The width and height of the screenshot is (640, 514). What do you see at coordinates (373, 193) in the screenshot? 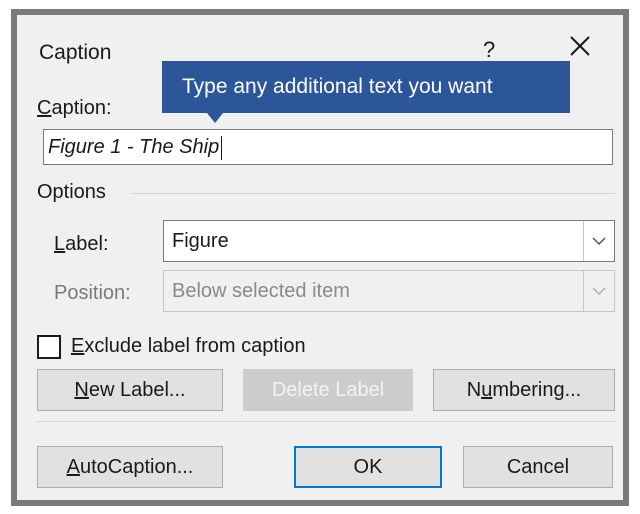
I see `options-divider` at bounding box center [373, 193].